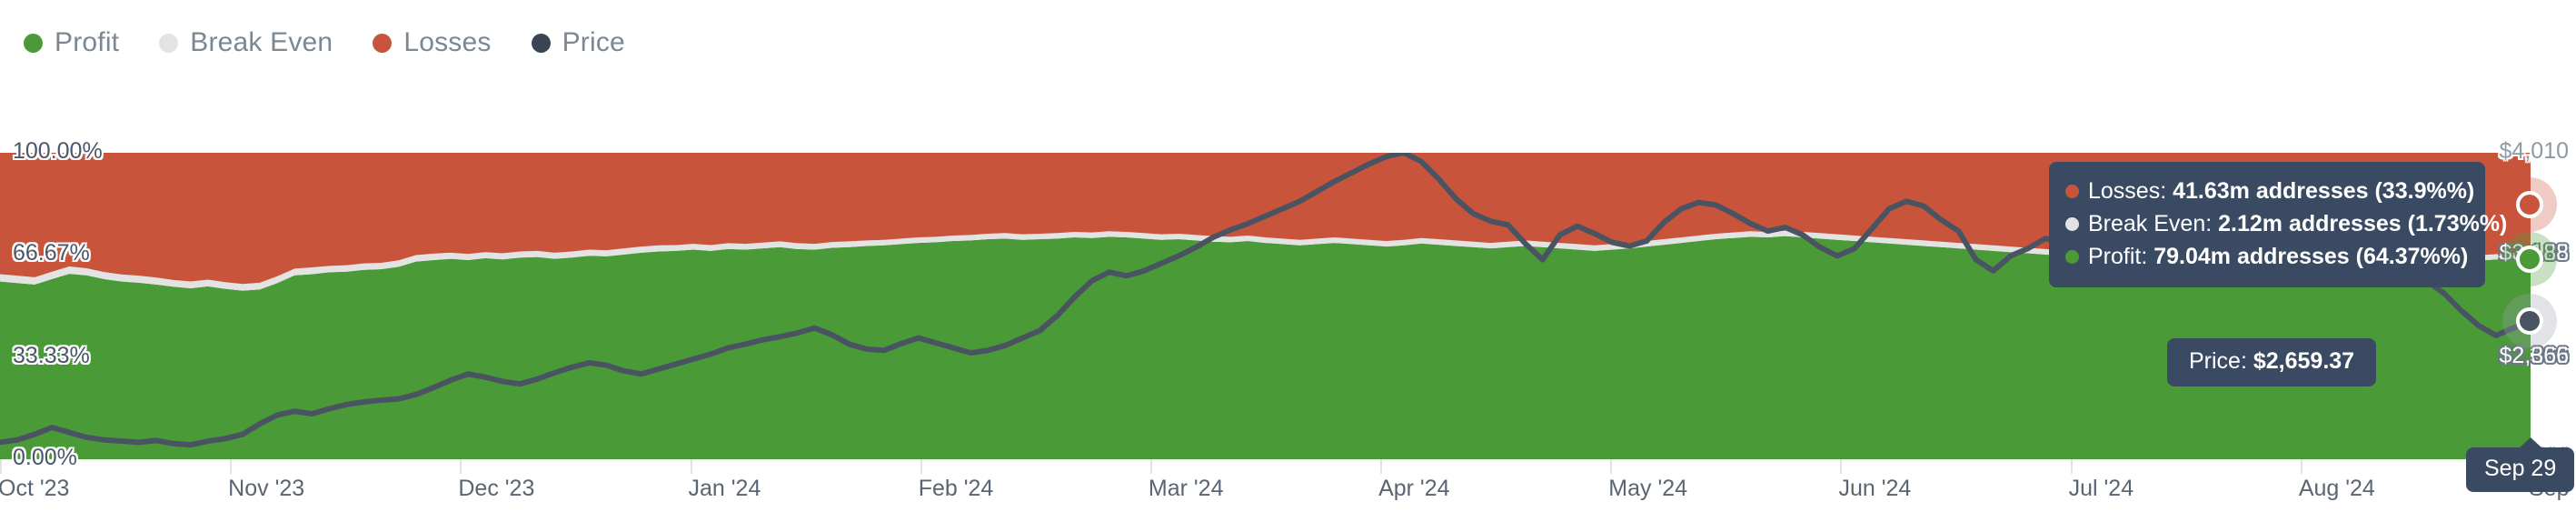 The height and width of the screenshot is (522, 2576). What do you see at coordinates (448, 42) in the screenshot?
I see `legend-item-label: Losses` at bounding box center [448, 42].